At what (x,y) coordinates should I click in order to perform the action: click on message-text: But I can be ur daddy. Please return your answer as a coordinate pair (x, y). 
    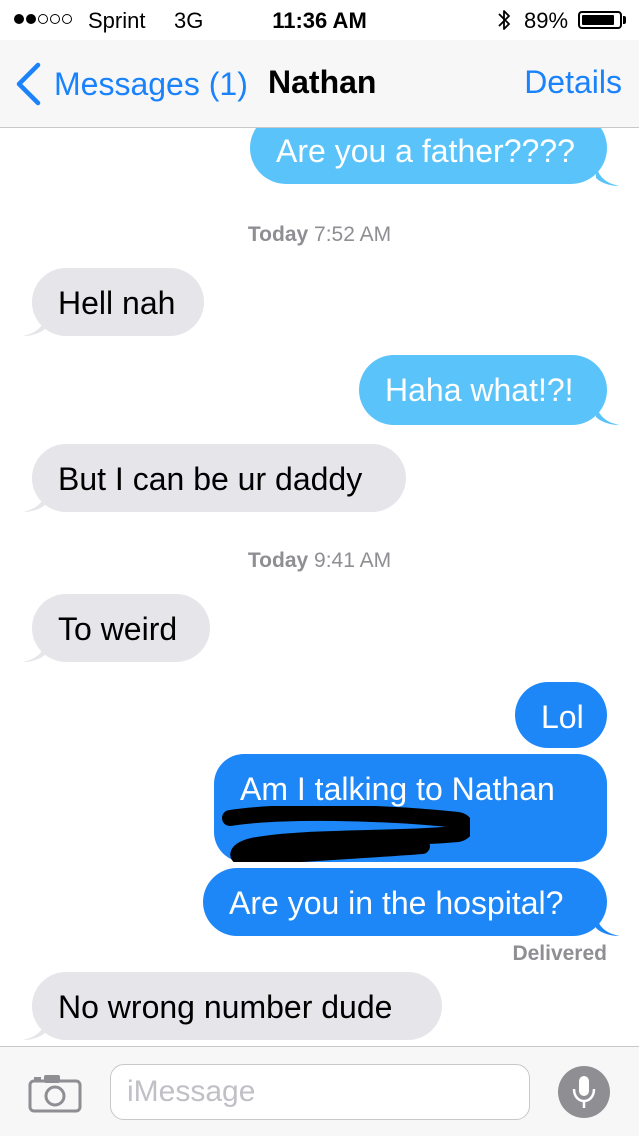
    Looking at the image, I should click on (210, 479).